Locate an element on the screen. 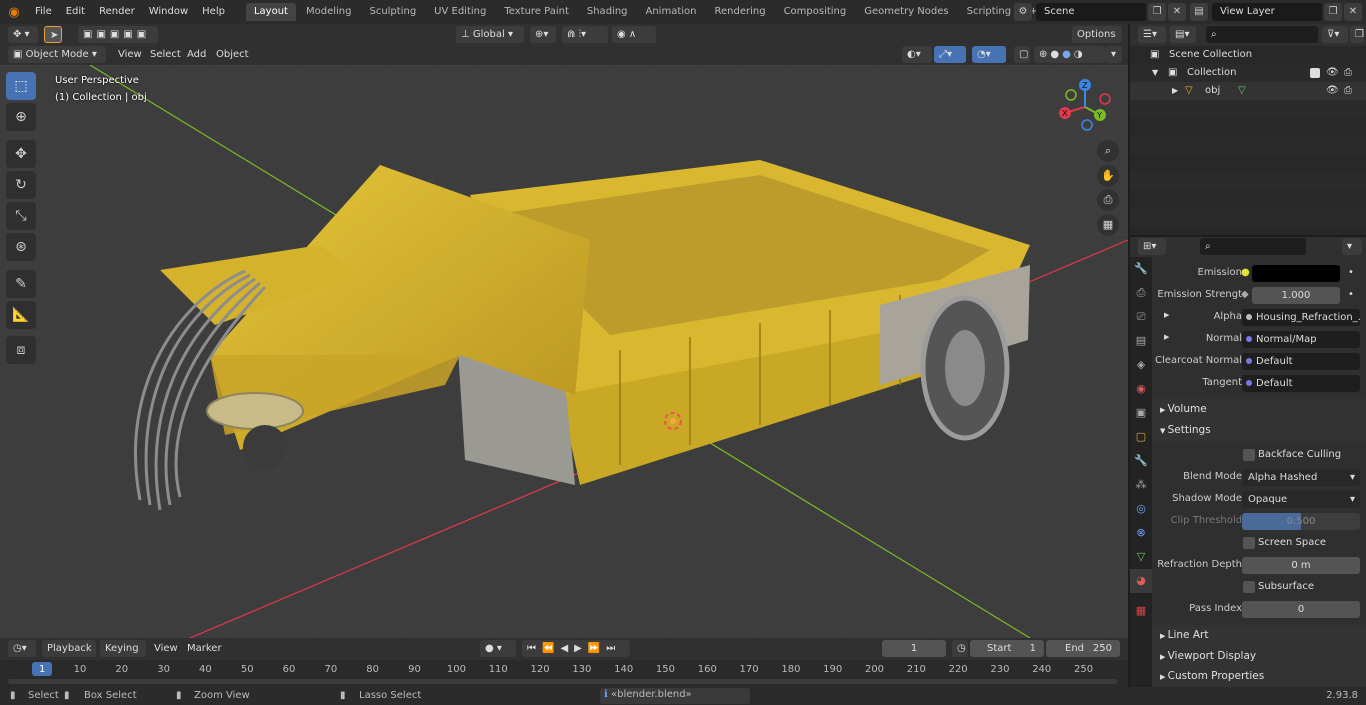  current-frame-field: 1 is located at coordinates (914, 648).